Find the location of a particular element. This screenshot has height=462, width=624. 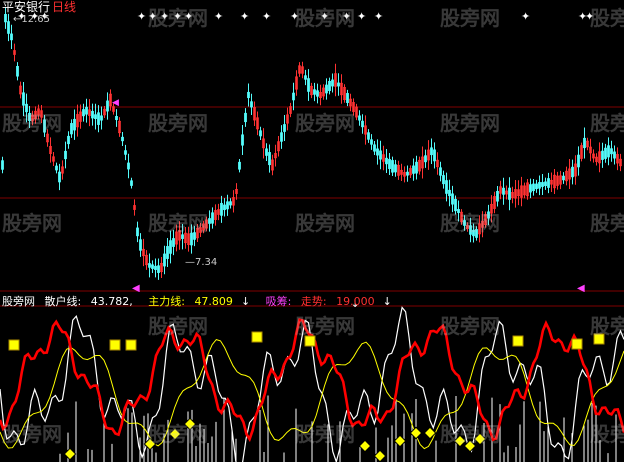

high-price-value: 12.65 is located at coordinates (36, 19).